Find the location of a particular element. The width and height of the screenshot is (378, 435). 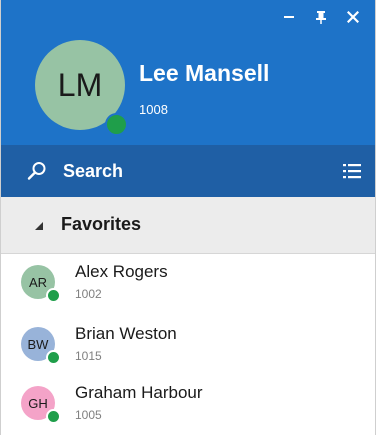

contact-extension: 1005 is located at coordinates (88, 415).